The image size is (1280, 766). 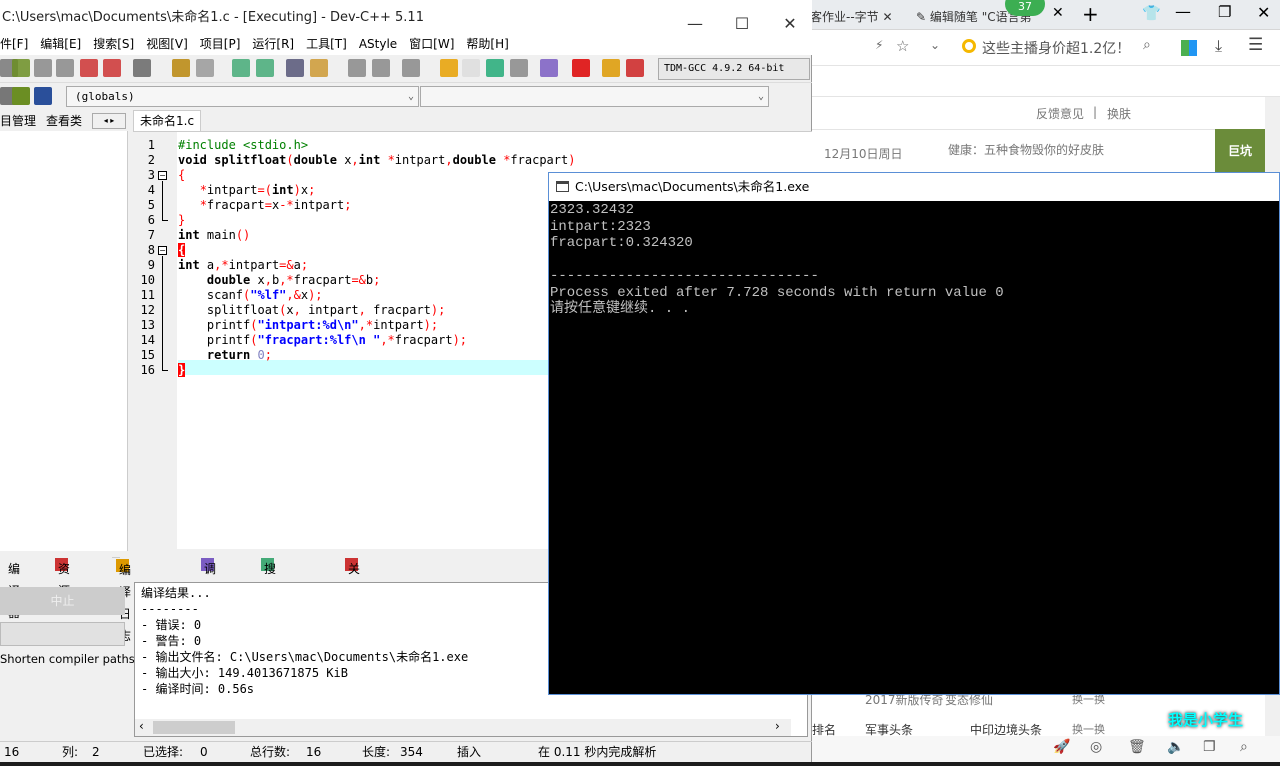 I want to click on headline-link: 健康：五种食物毁你的好皮肤, so click(x=1026, y=149).